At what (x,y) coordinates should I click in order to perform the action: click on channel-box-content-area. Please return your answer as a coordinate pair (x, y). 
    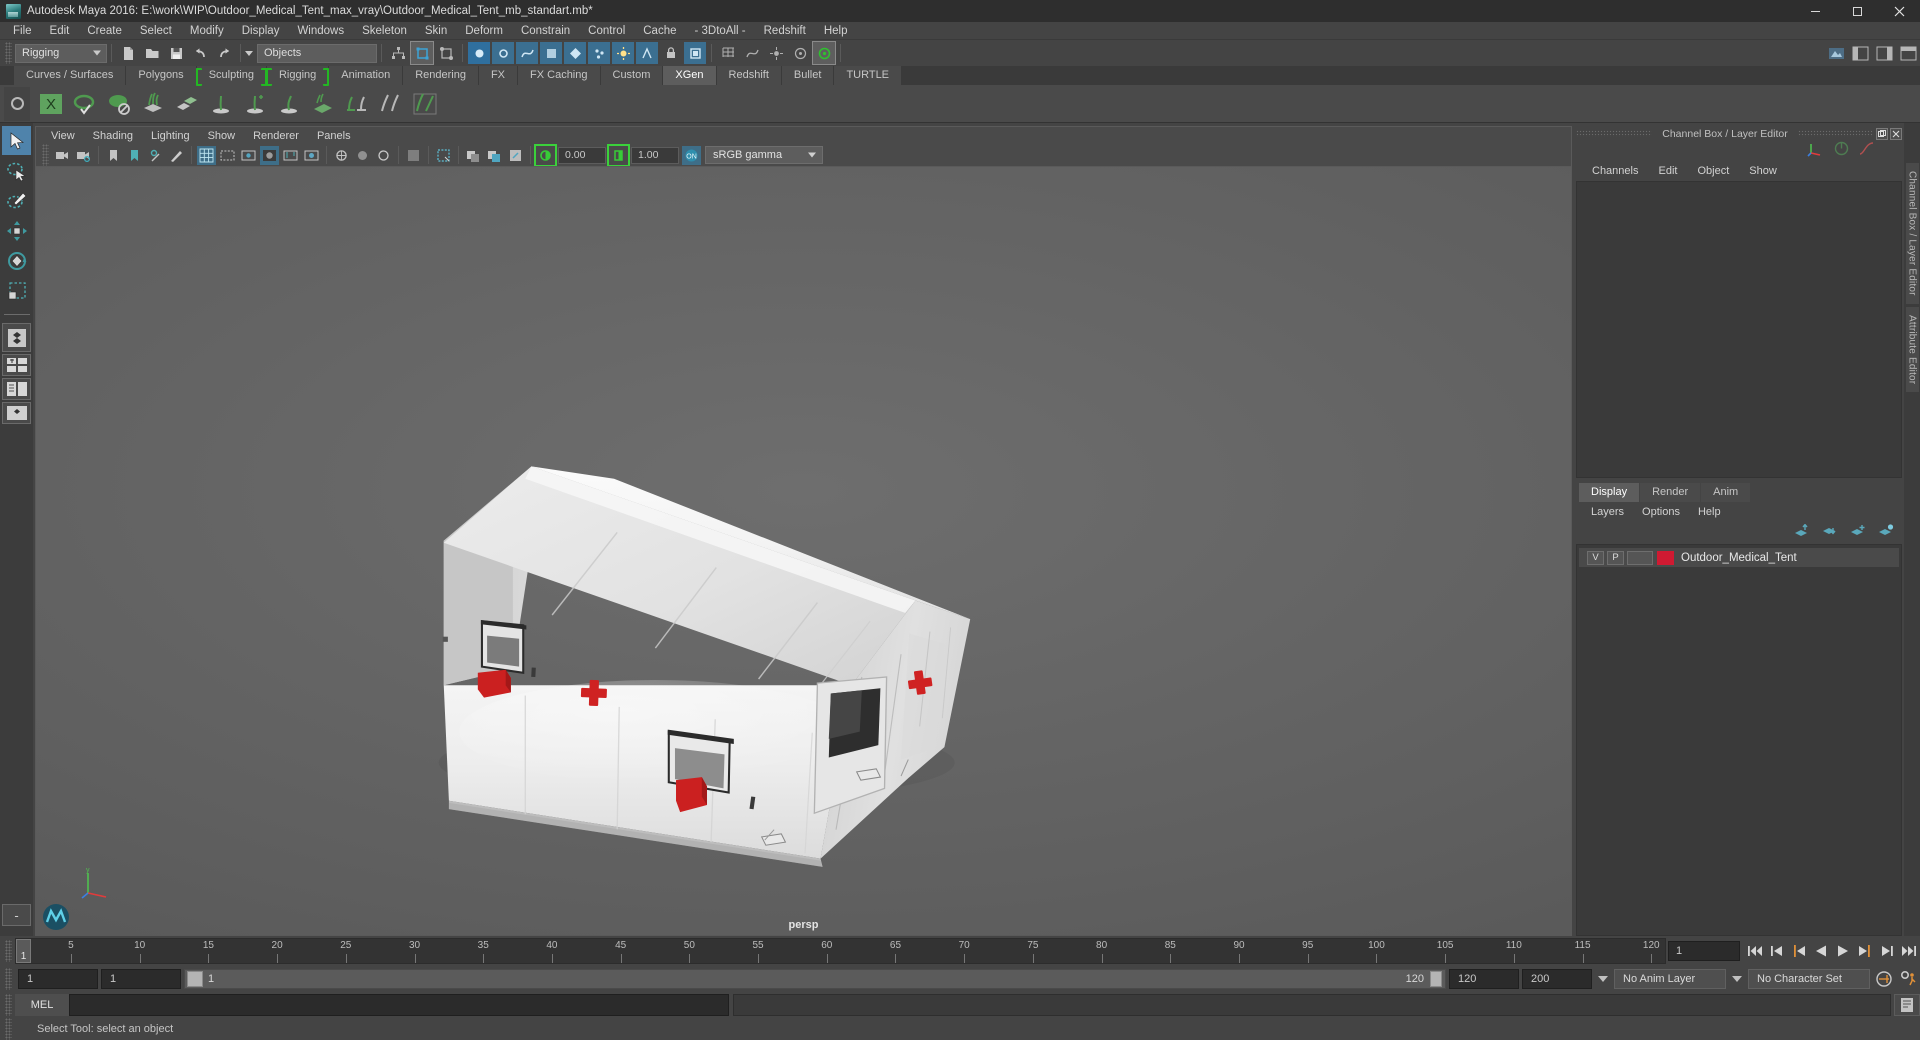
    Looking at the image, I should click on (1739, 329).